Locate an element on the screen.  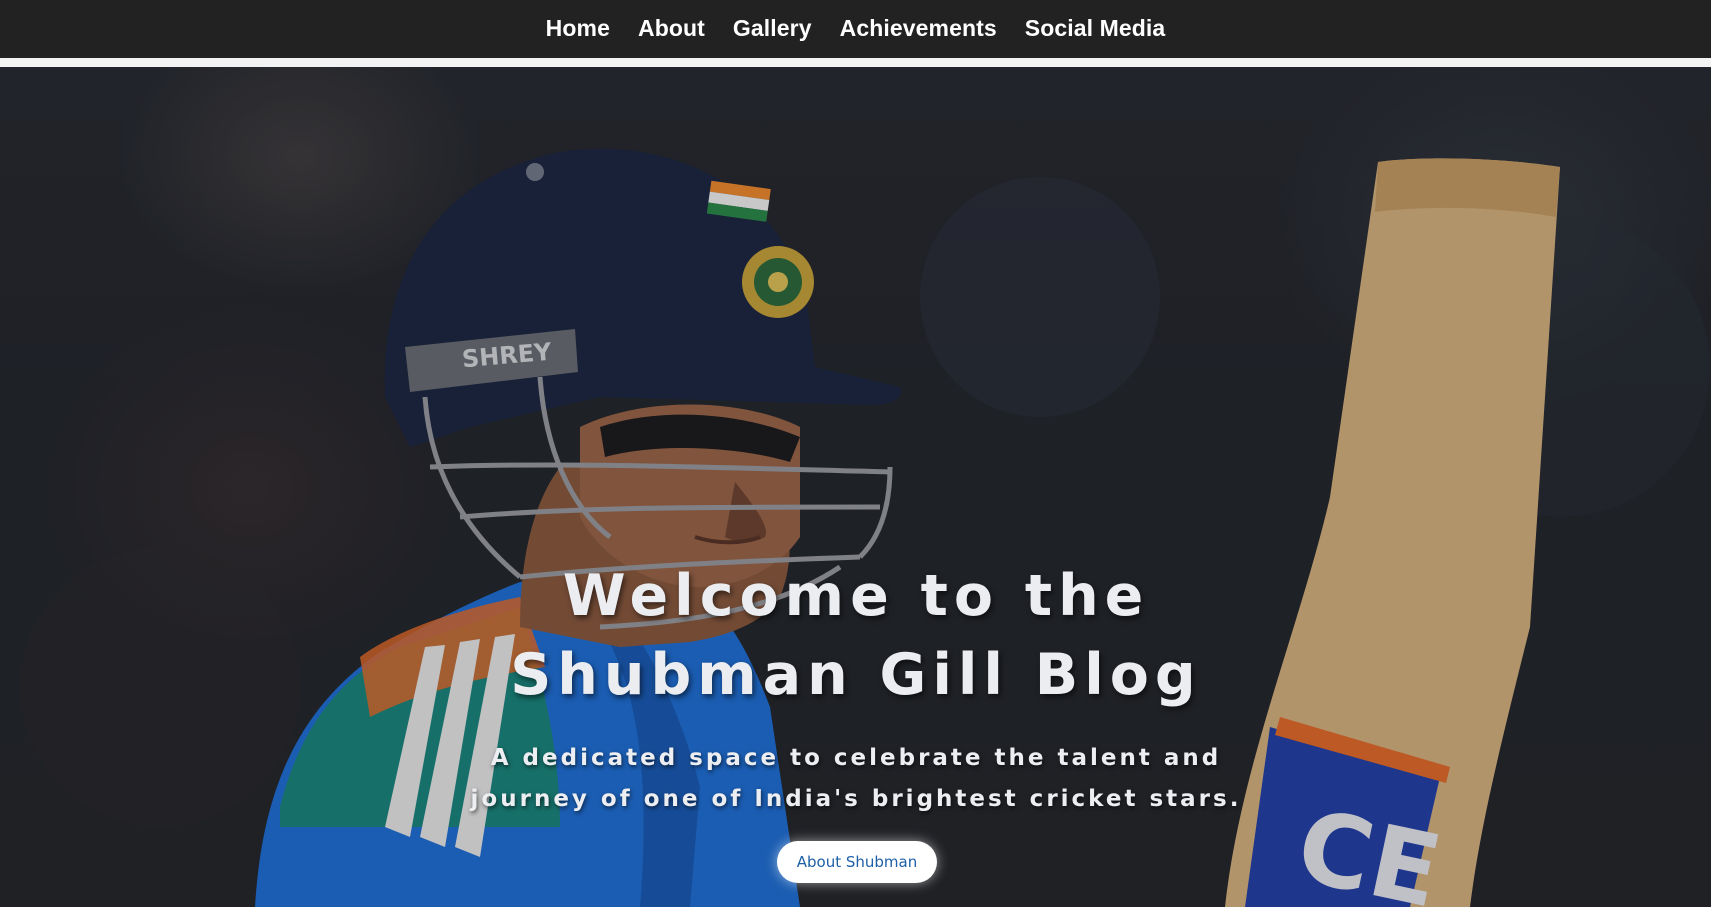
nav-link-about: About is located at coordinates (671, 28).